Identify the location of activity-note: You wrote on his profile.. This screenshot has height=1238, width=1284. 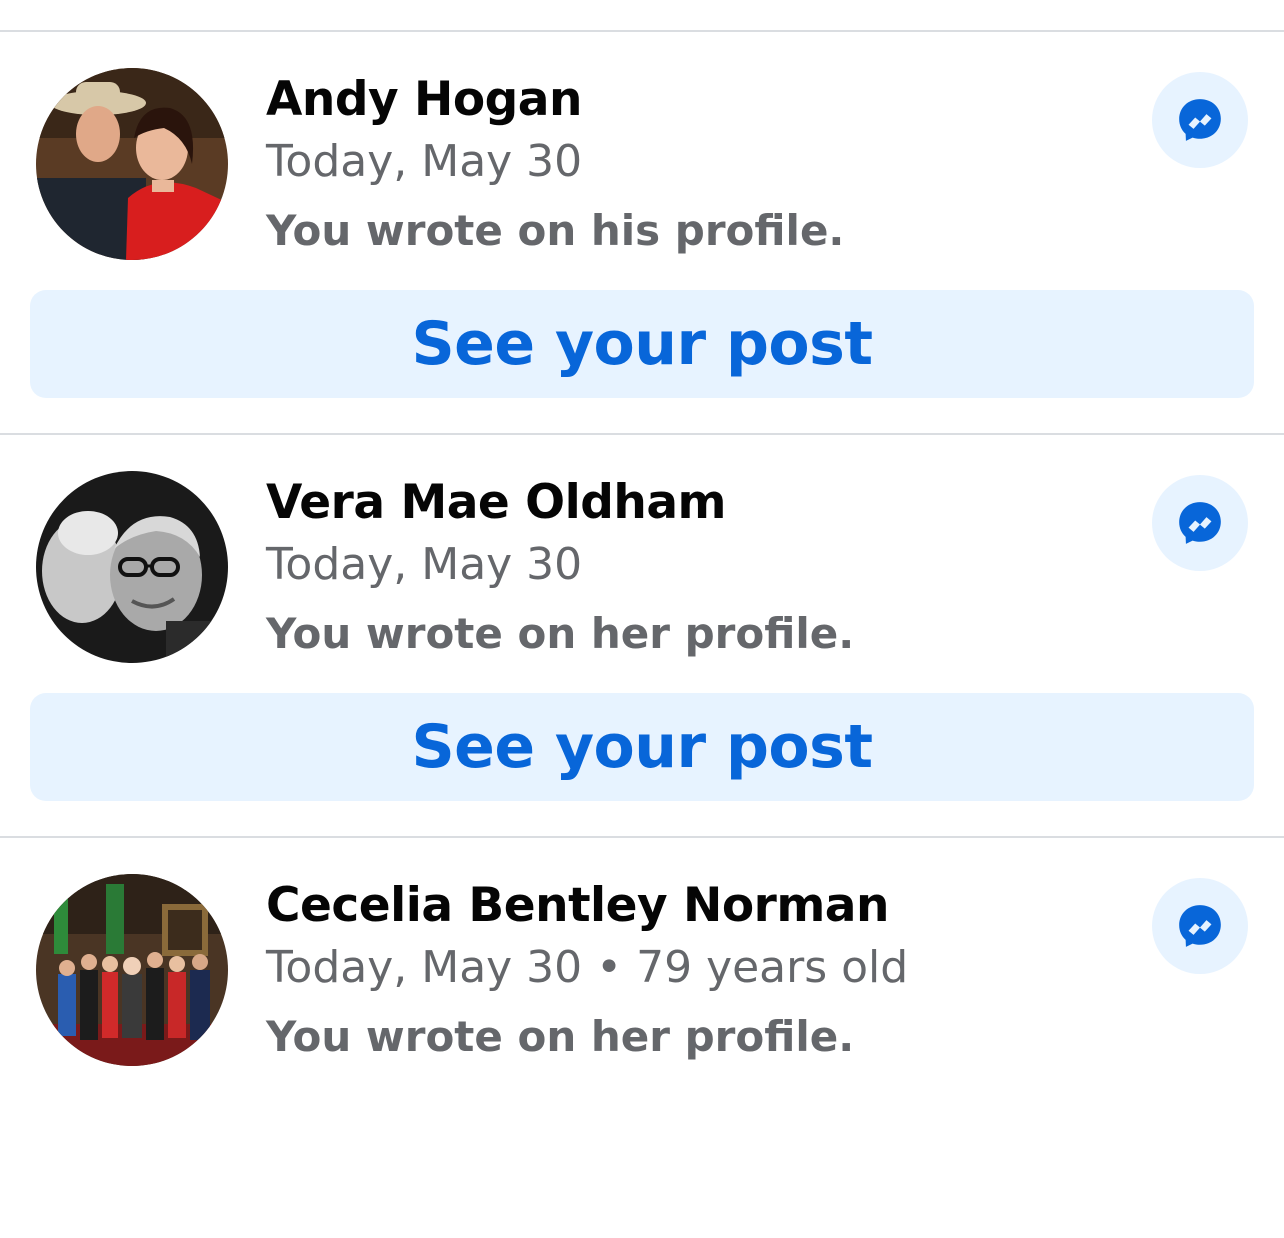
(555, 230).